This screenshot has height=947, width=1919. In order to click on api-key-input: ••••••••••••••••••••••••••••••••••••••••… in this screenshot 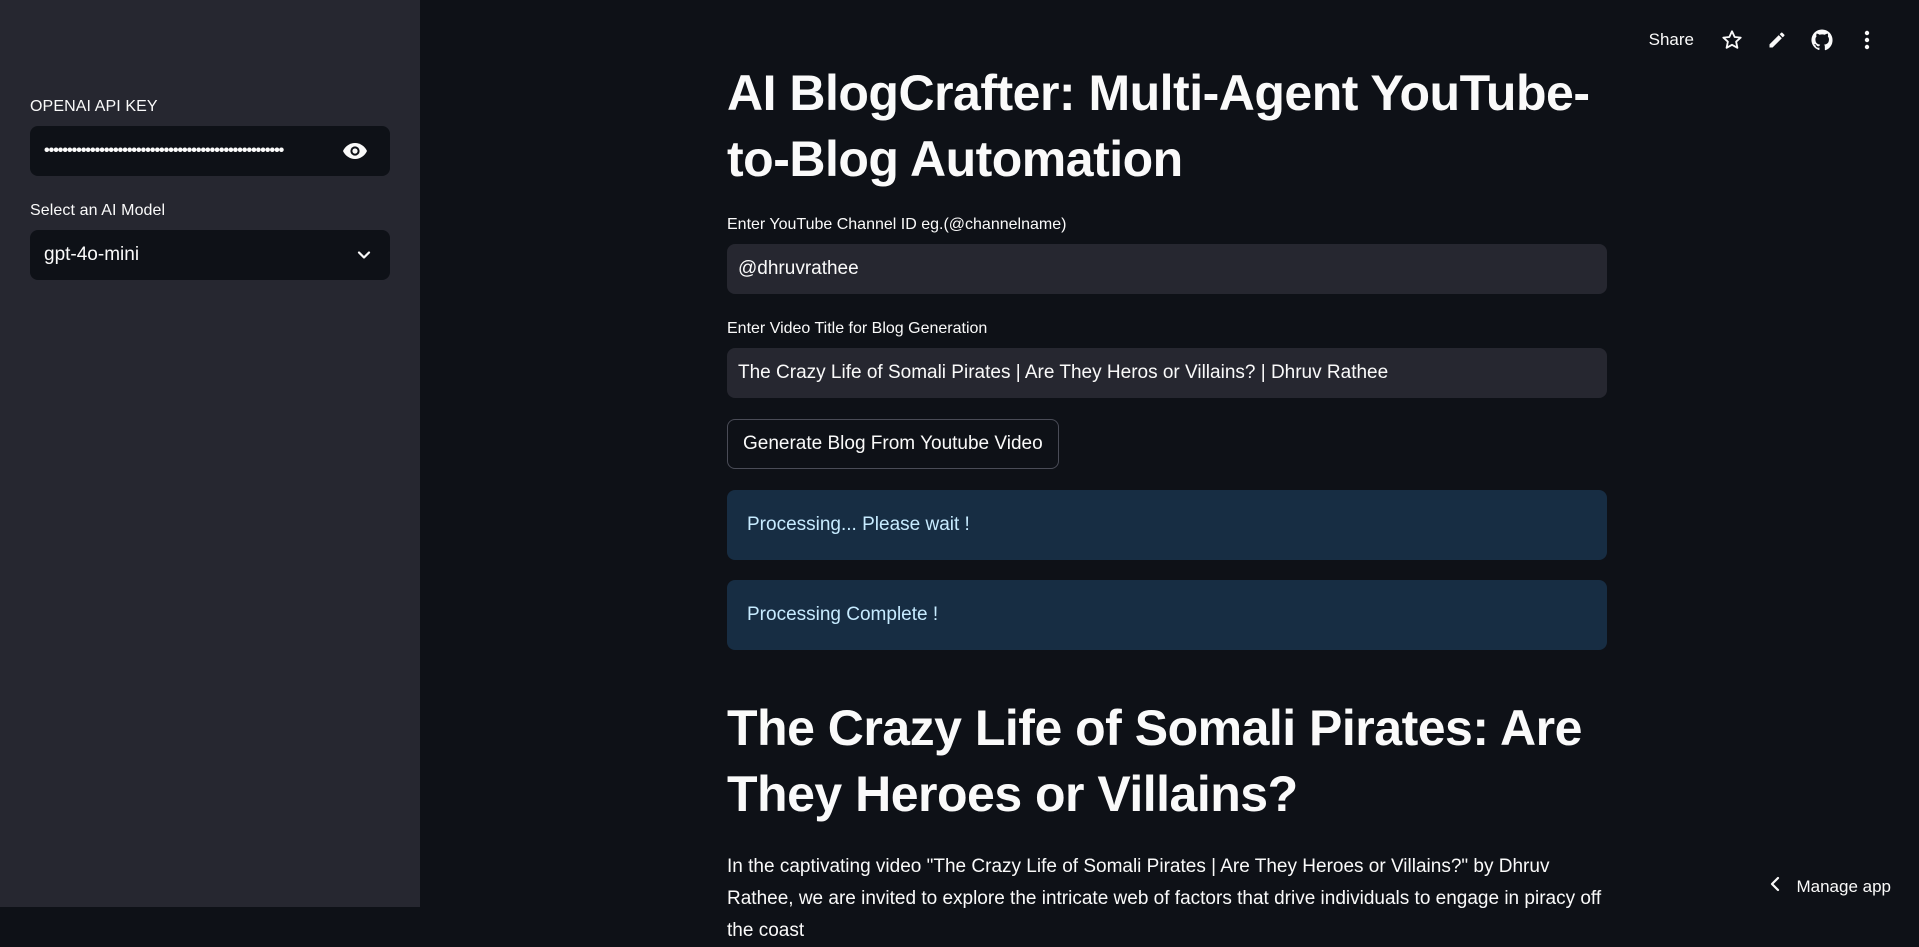, I will do `click(210, 151)`.